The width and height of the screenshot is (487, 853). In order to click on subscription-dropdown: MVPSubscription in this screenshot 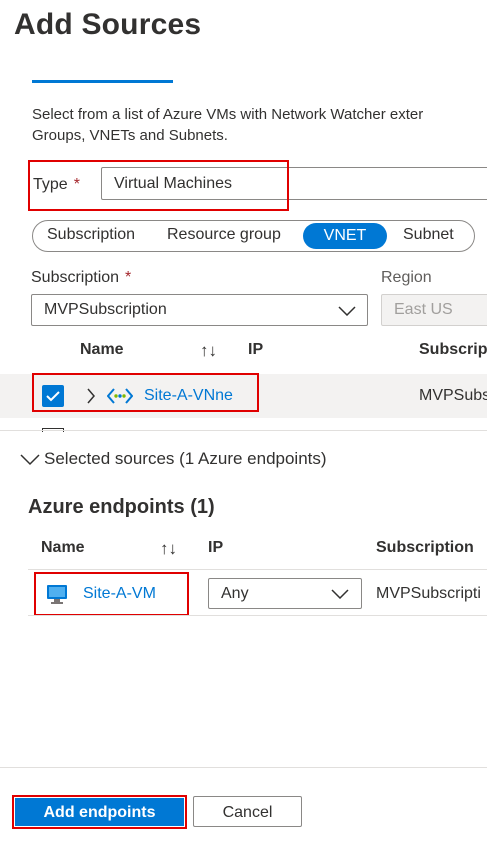, I will do `click(199, 310)`.